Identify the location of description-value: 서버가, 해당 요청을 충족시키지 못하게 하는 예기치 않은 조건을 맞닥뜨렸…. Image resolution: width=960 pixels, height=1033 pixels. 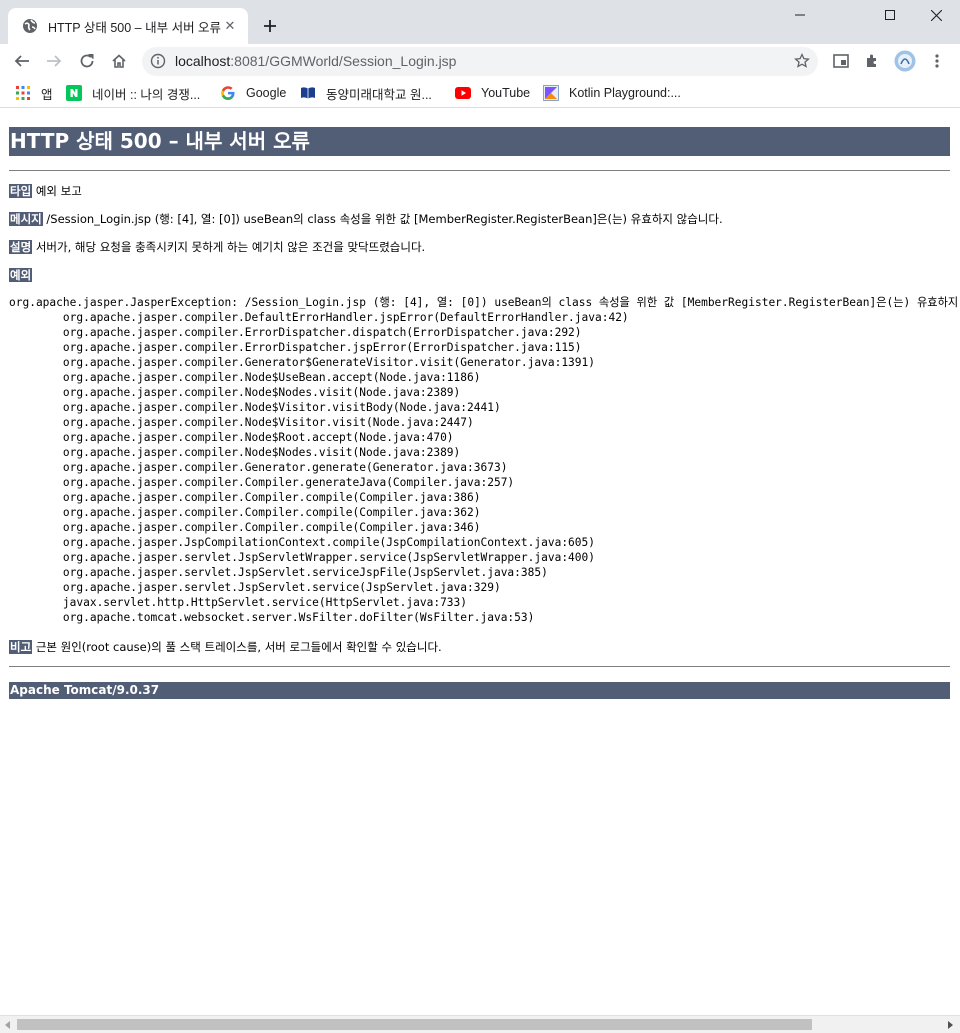
(230, 247).